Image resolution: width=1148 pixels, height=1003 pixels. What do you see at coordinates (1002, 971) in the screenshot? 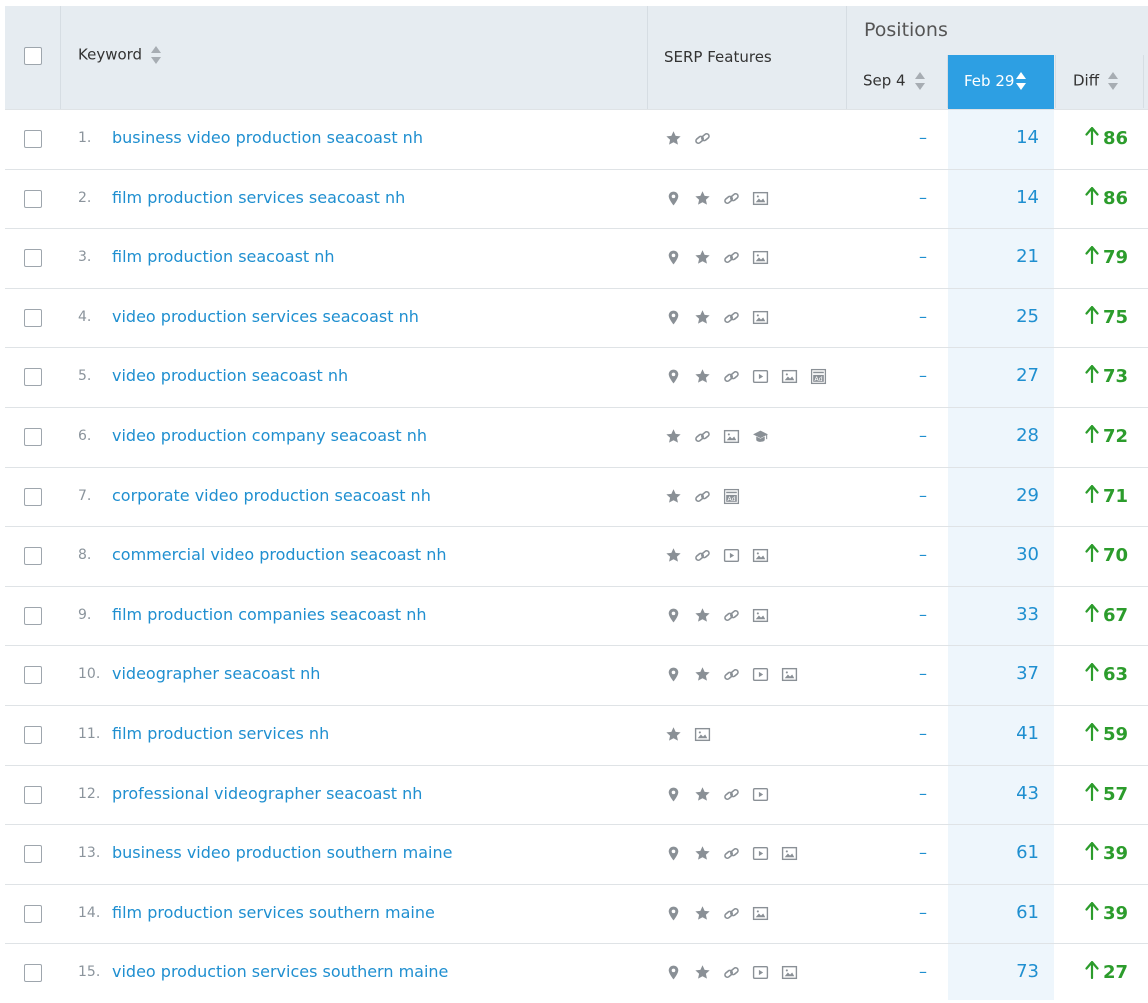
I see `feb-position: 73` at bounding box center [1002, 971].